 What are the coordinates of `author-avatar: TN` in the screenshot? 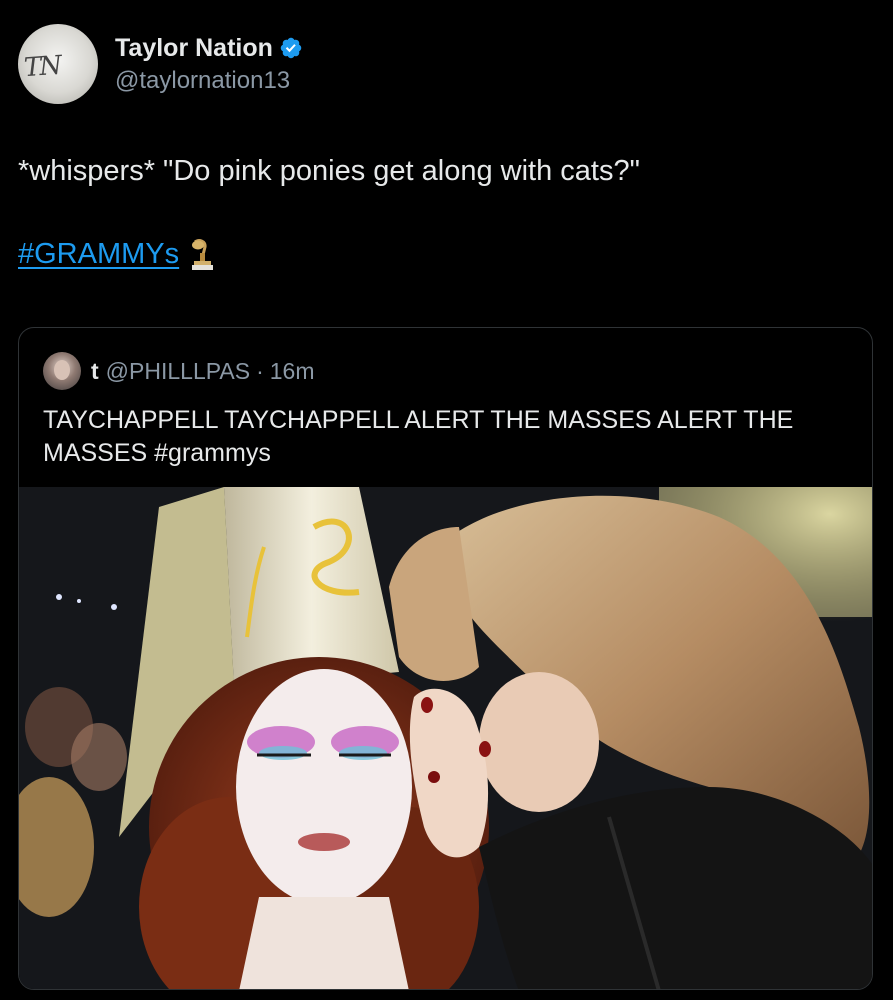 It's located at (58, 64).